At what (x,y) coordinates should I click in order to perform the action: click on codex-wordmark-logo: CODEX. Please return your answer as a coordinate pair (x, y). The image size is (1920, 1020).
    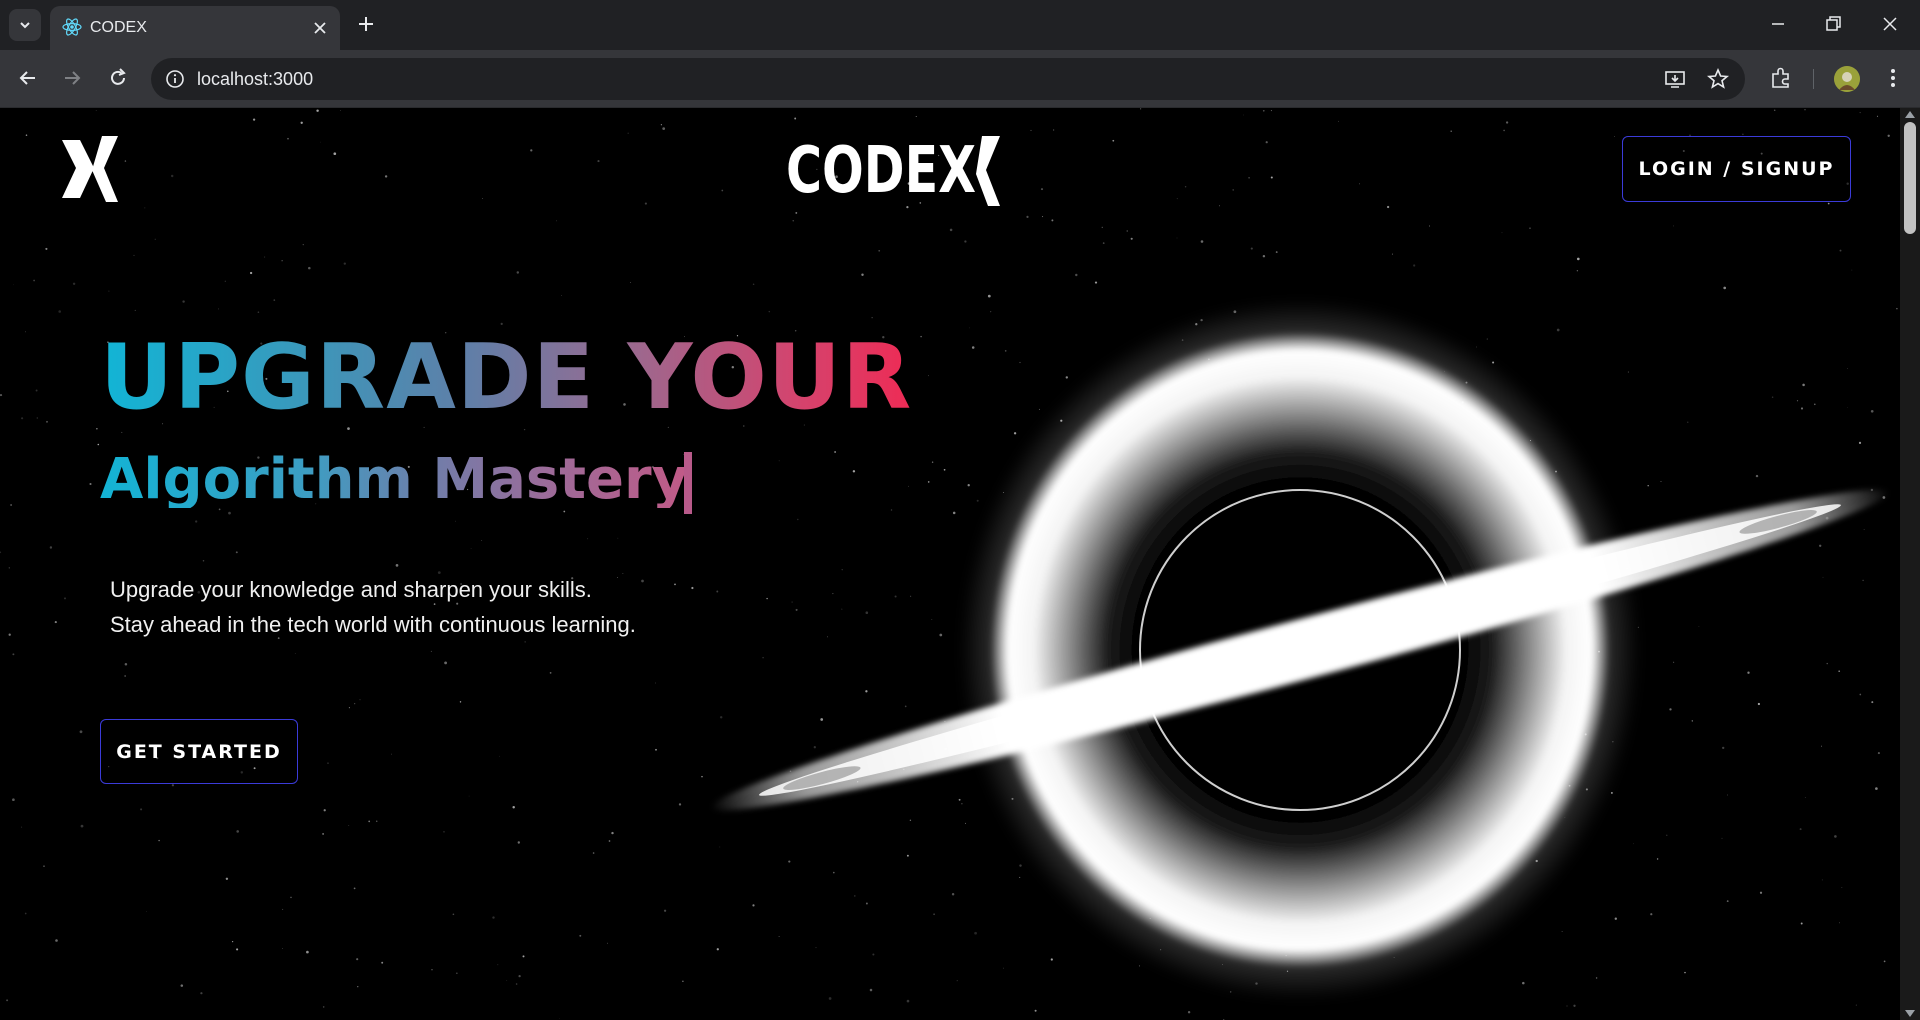
    Looking at the image, I should click on (902, 171).